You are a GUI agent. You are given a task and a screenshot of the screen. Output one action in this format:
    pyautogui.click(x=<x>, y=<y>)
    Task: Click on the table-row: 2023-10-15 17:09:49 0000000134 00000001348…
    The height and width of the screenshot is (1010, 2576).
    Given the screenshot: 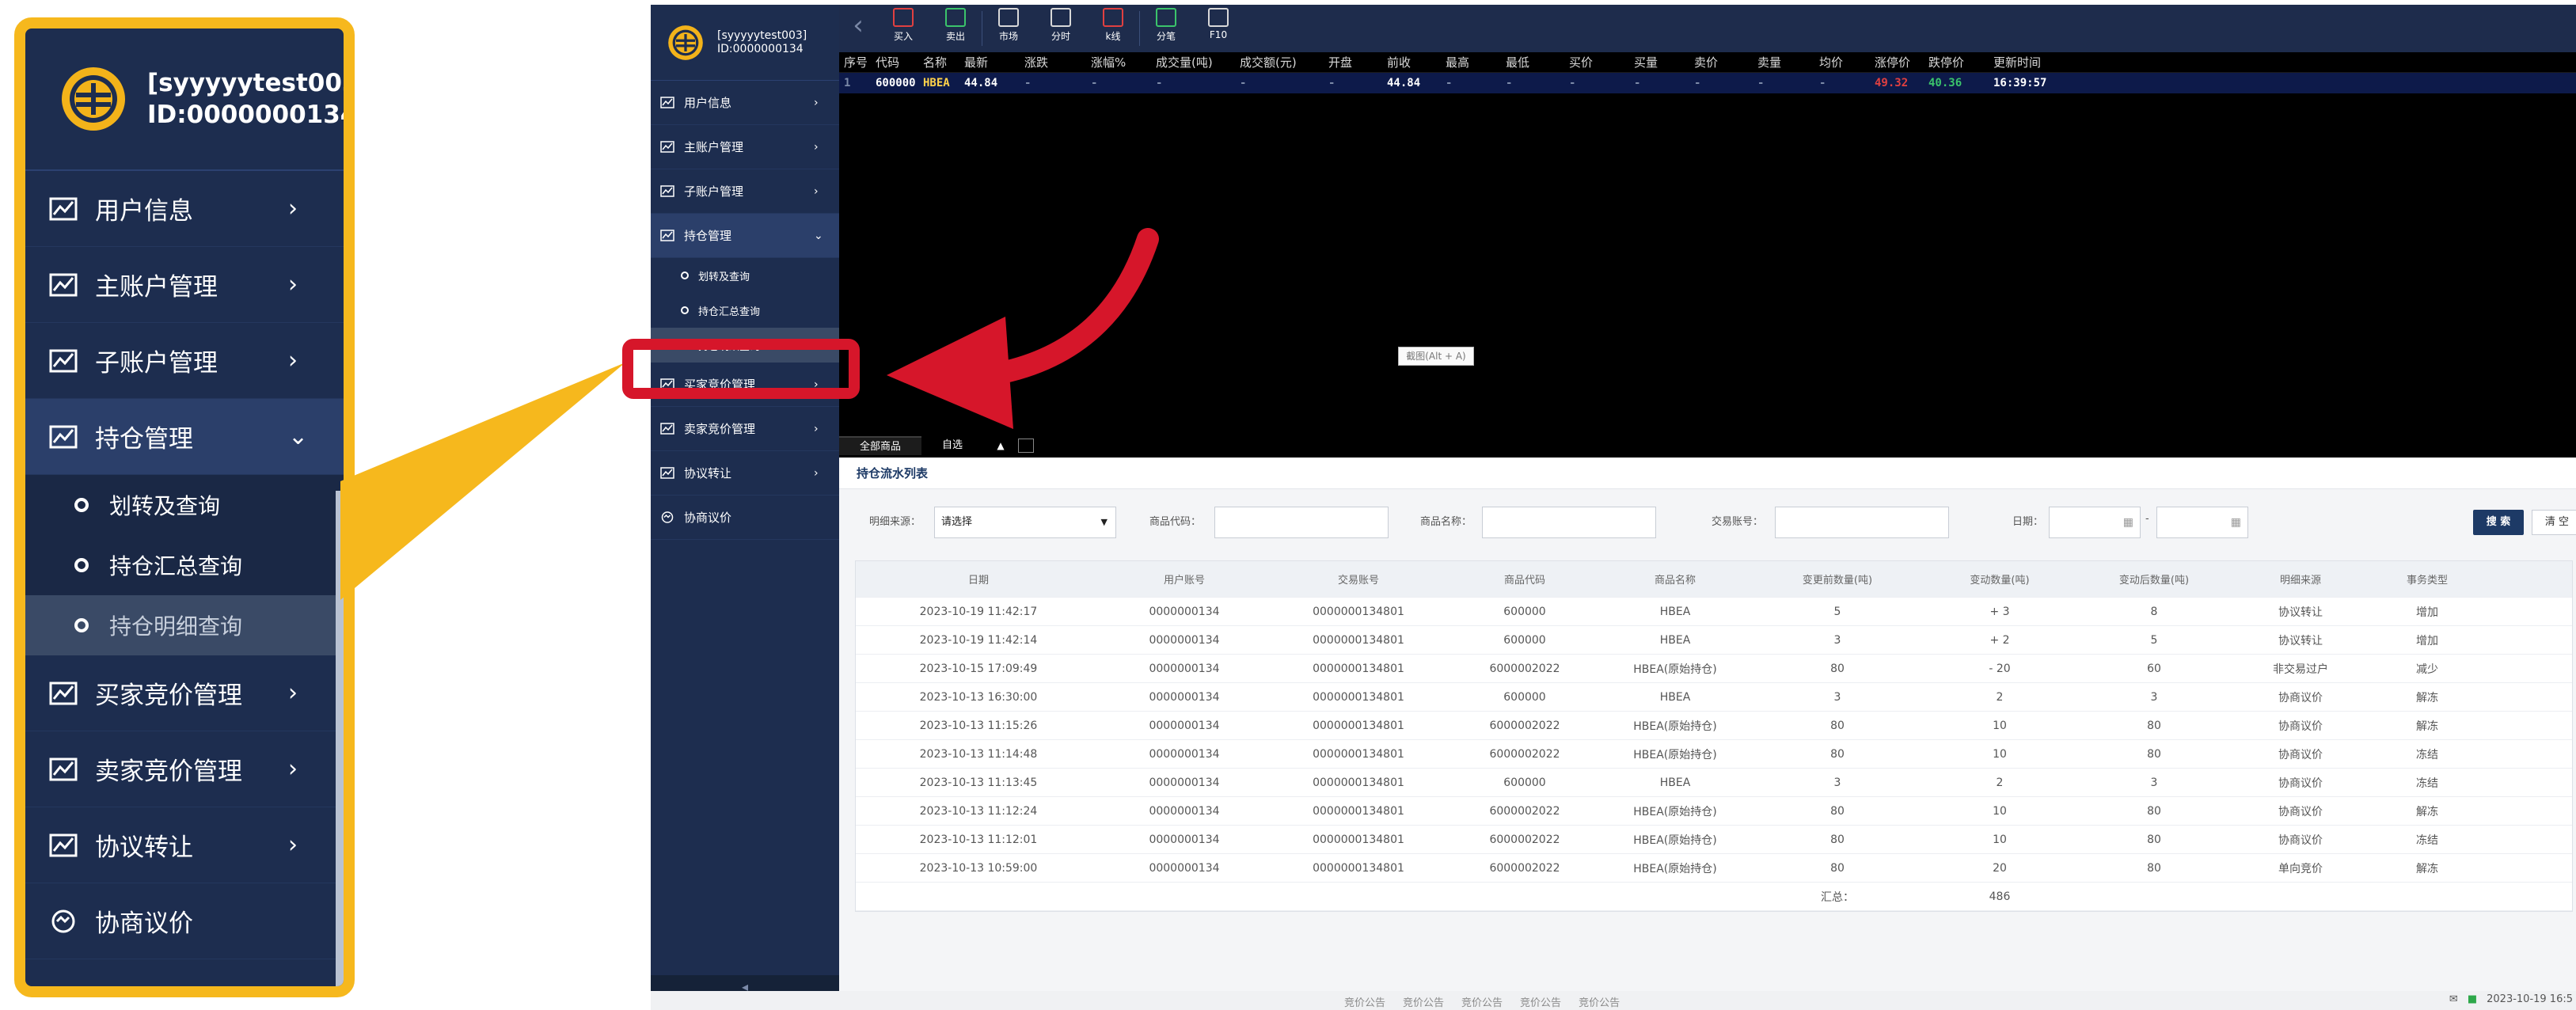 What is the action you would take?
    pyautogui.click(x=1714, y=669)
    